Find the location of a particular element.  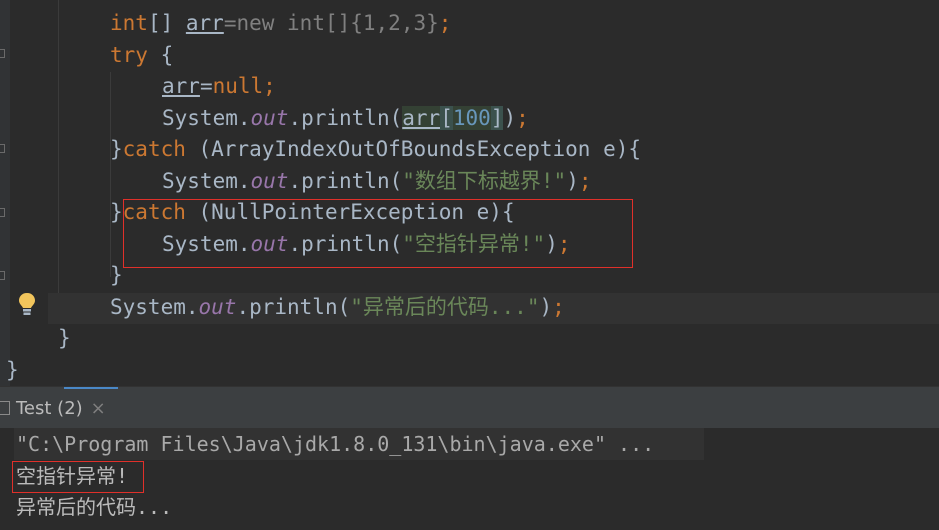

code-token: (ArrayIndexOutOfBoundsException e){ is located at coordinates (413, 149).